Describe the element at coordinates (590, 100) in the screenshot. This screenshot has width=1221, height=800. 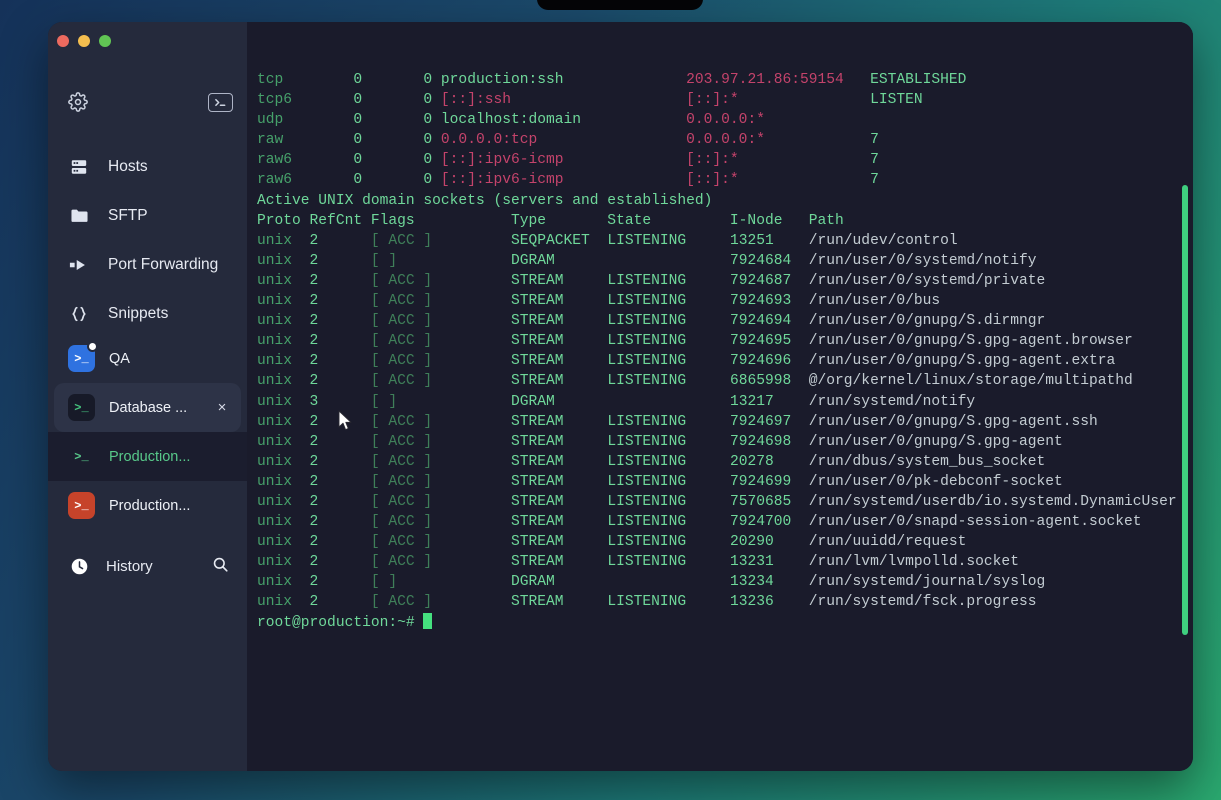
I see `netstat-row: tcp6 0 0 [::]:ssh [::]:* LISTEN` at that location.